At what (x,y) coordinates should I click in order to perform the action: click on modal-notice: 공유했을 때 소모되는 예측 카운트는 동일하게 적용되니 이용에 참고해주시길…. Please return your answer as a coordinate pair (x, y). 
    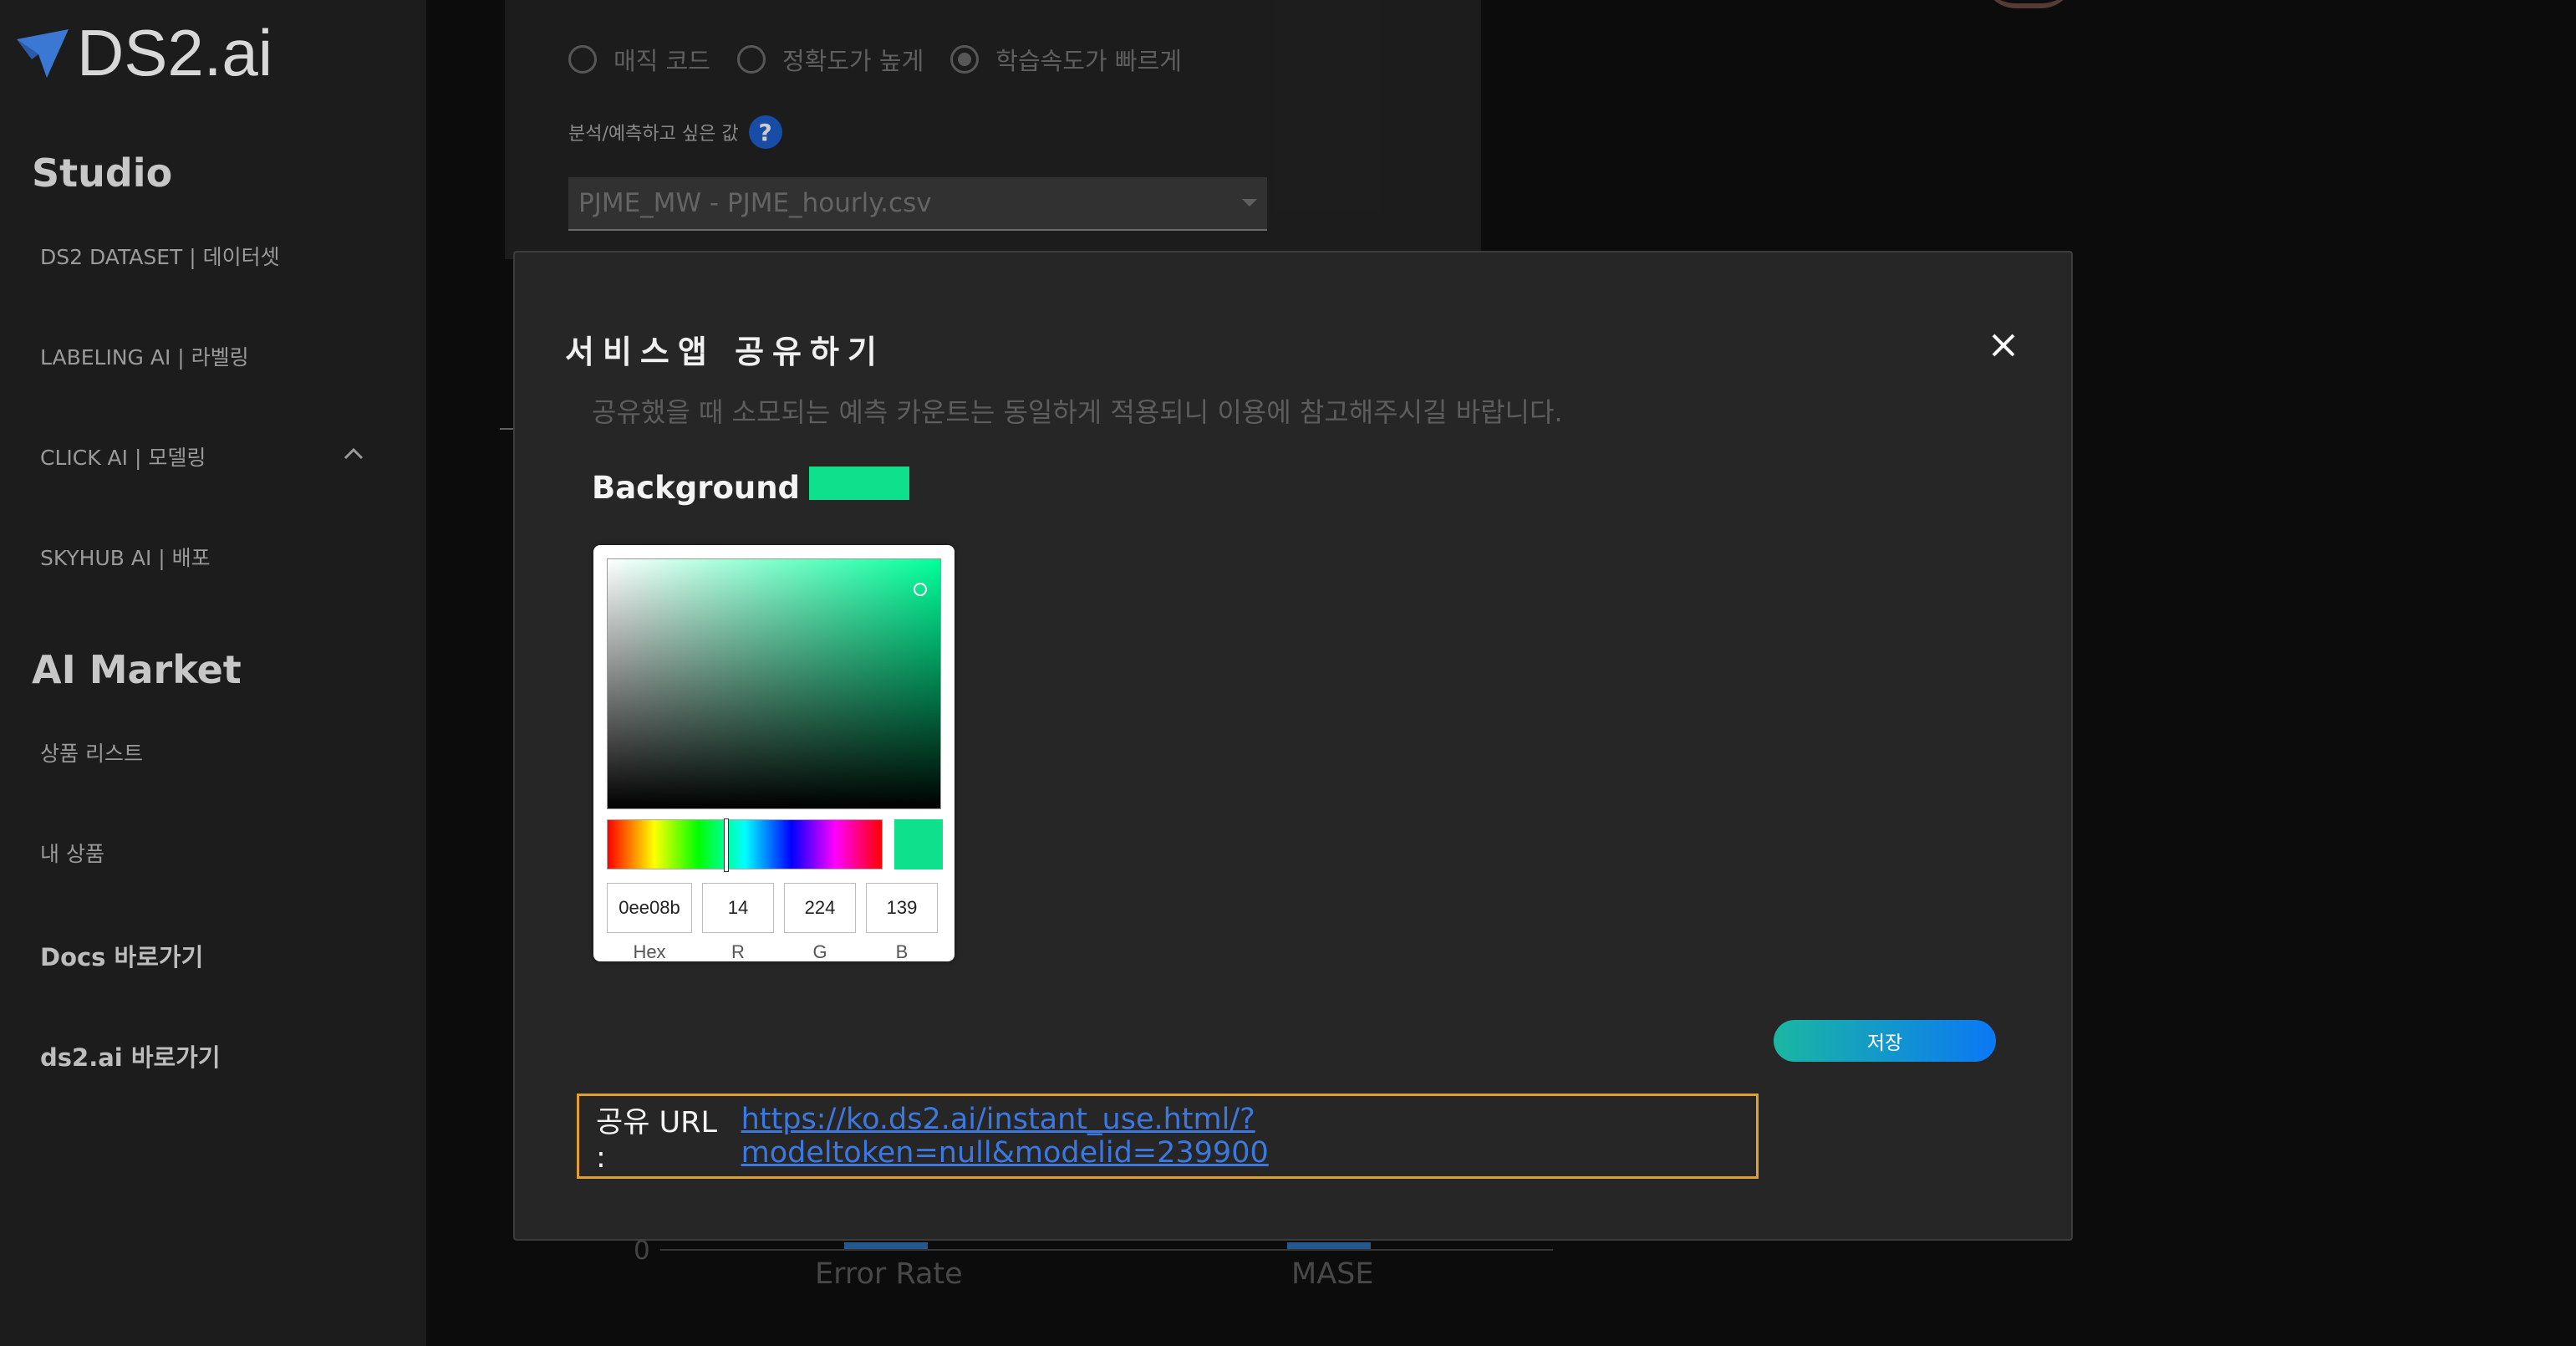
    Looking at the image, I should click on (1077, 412).